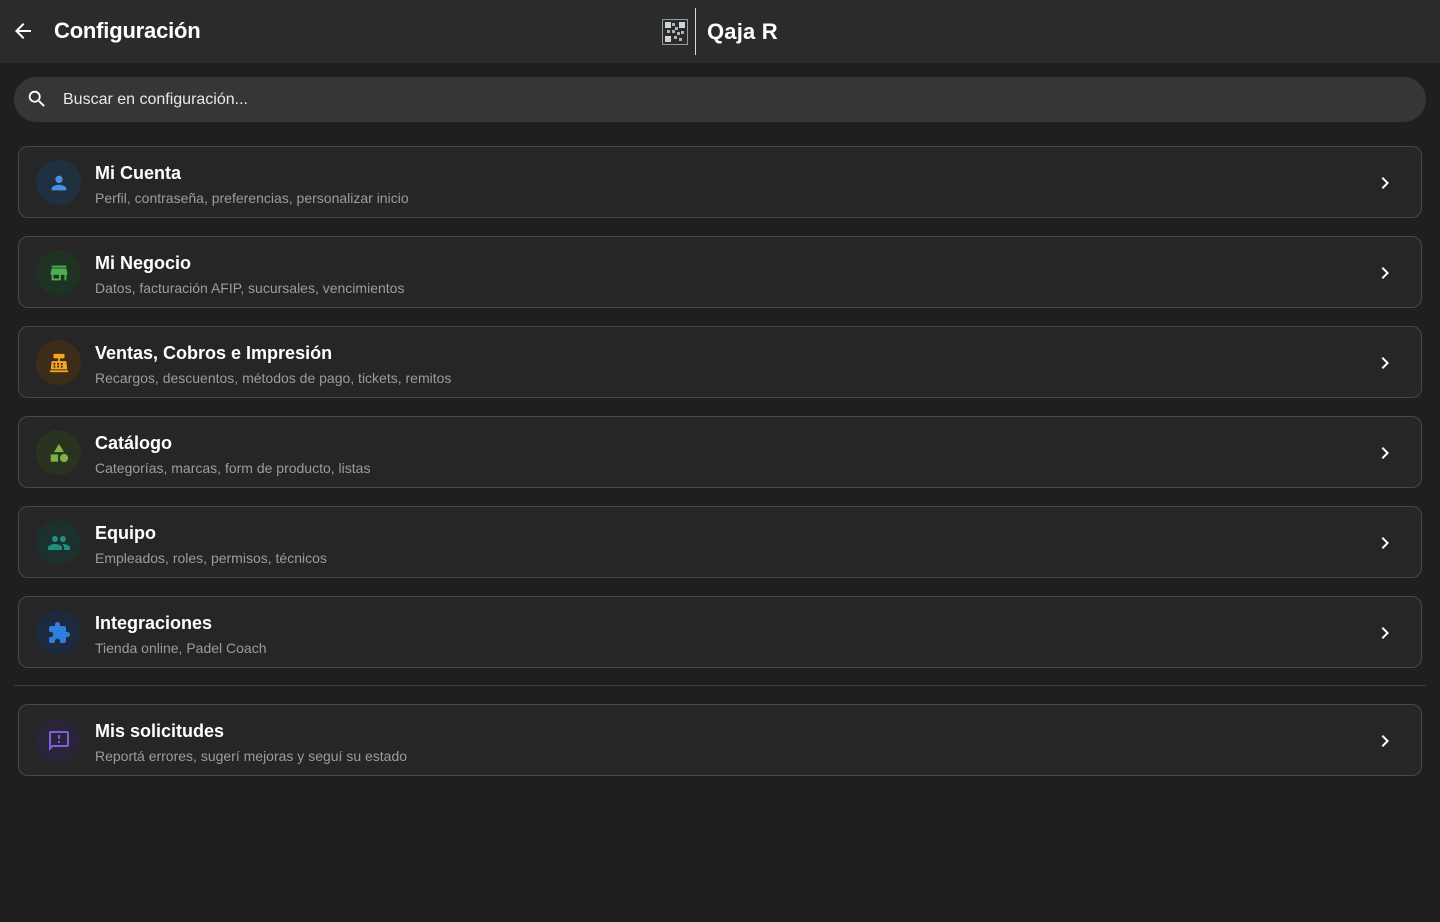  What do you see at coordinates (143, 263) in the screenshot?
I see `item-title: Mi Negocio` at bounding box center [143, 263].